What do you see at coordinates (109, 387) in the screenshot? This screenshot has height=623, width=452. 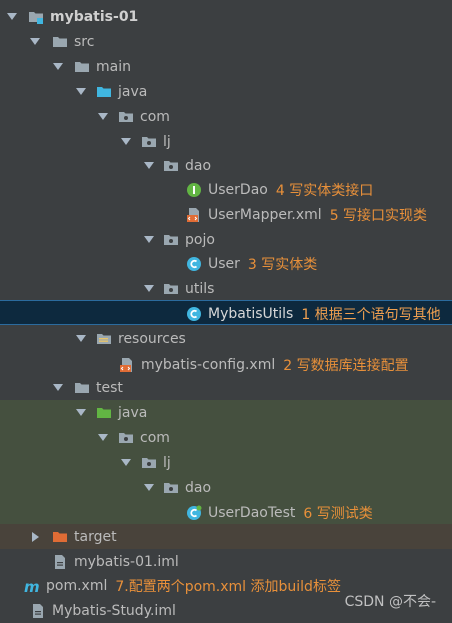 I see `tree-node-label: test` at bounding box center [109, 387].